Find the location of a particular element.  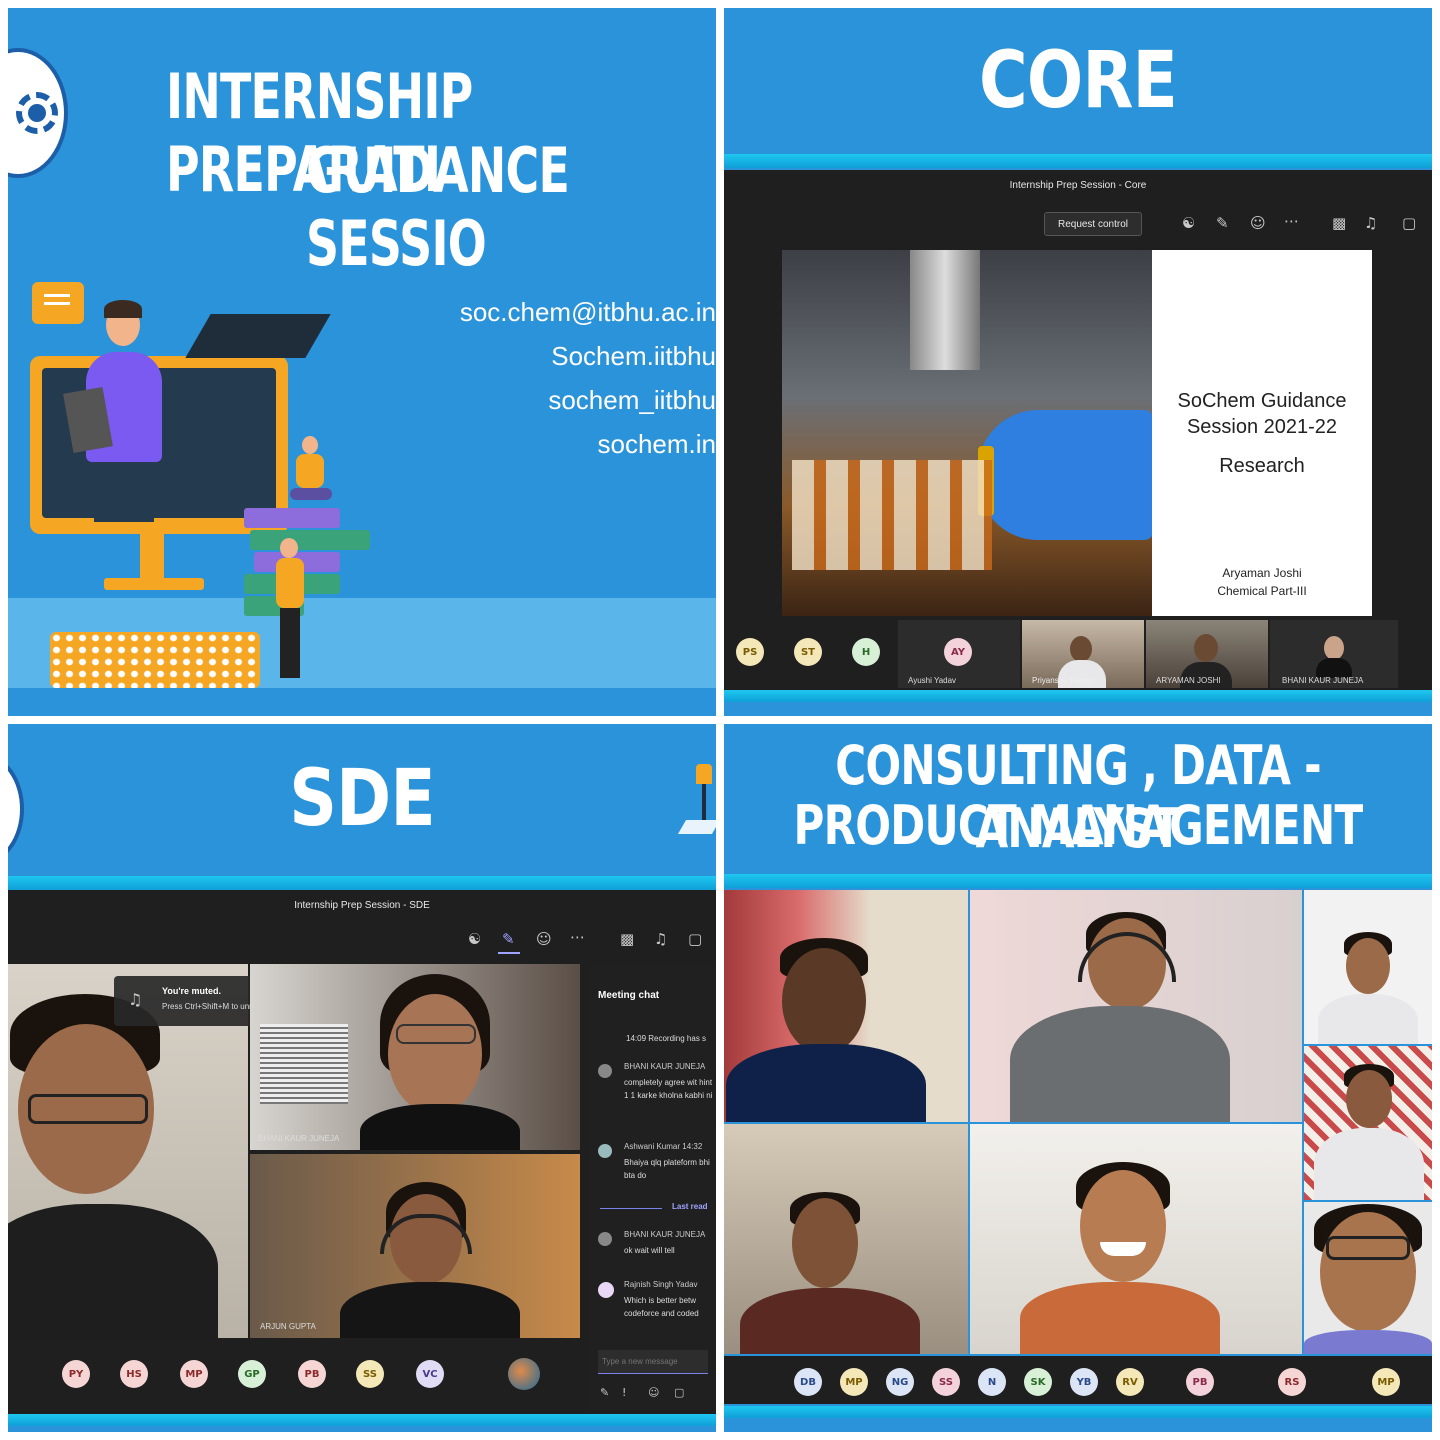

core-bottom-stripe is located at coordinates (1078, 696).